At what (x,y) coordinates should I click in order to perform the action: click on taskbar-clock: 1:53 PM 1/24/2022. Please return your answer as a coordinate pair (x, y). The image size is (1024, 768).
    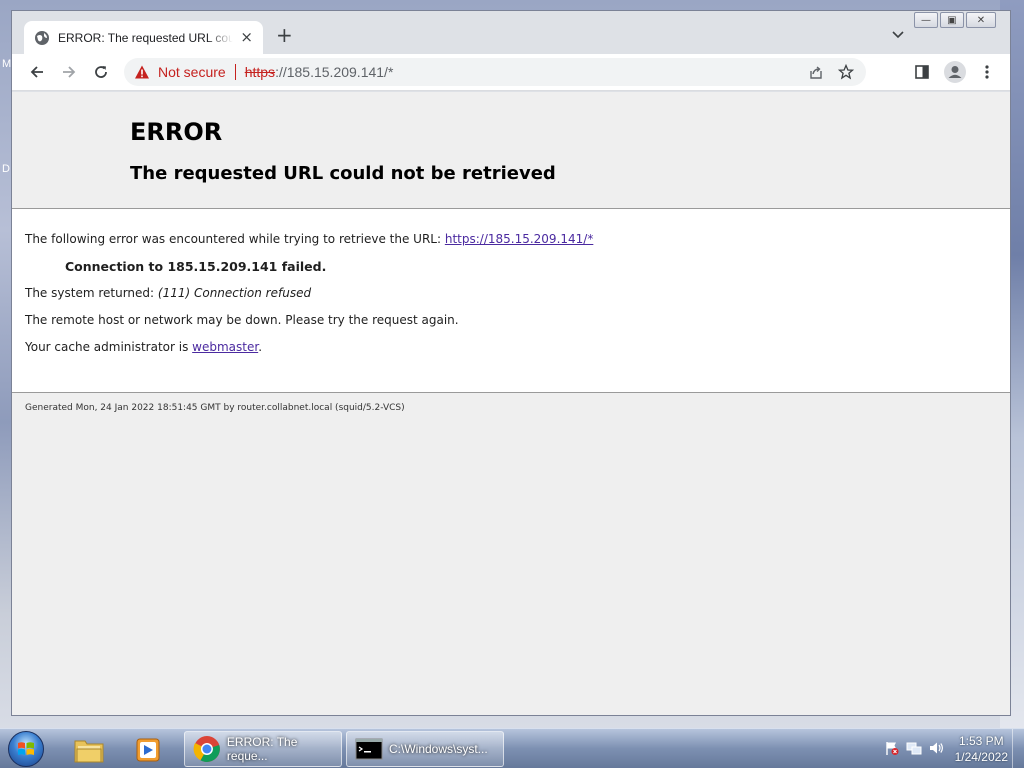
    Looking at the image, I should click on (981, 749).